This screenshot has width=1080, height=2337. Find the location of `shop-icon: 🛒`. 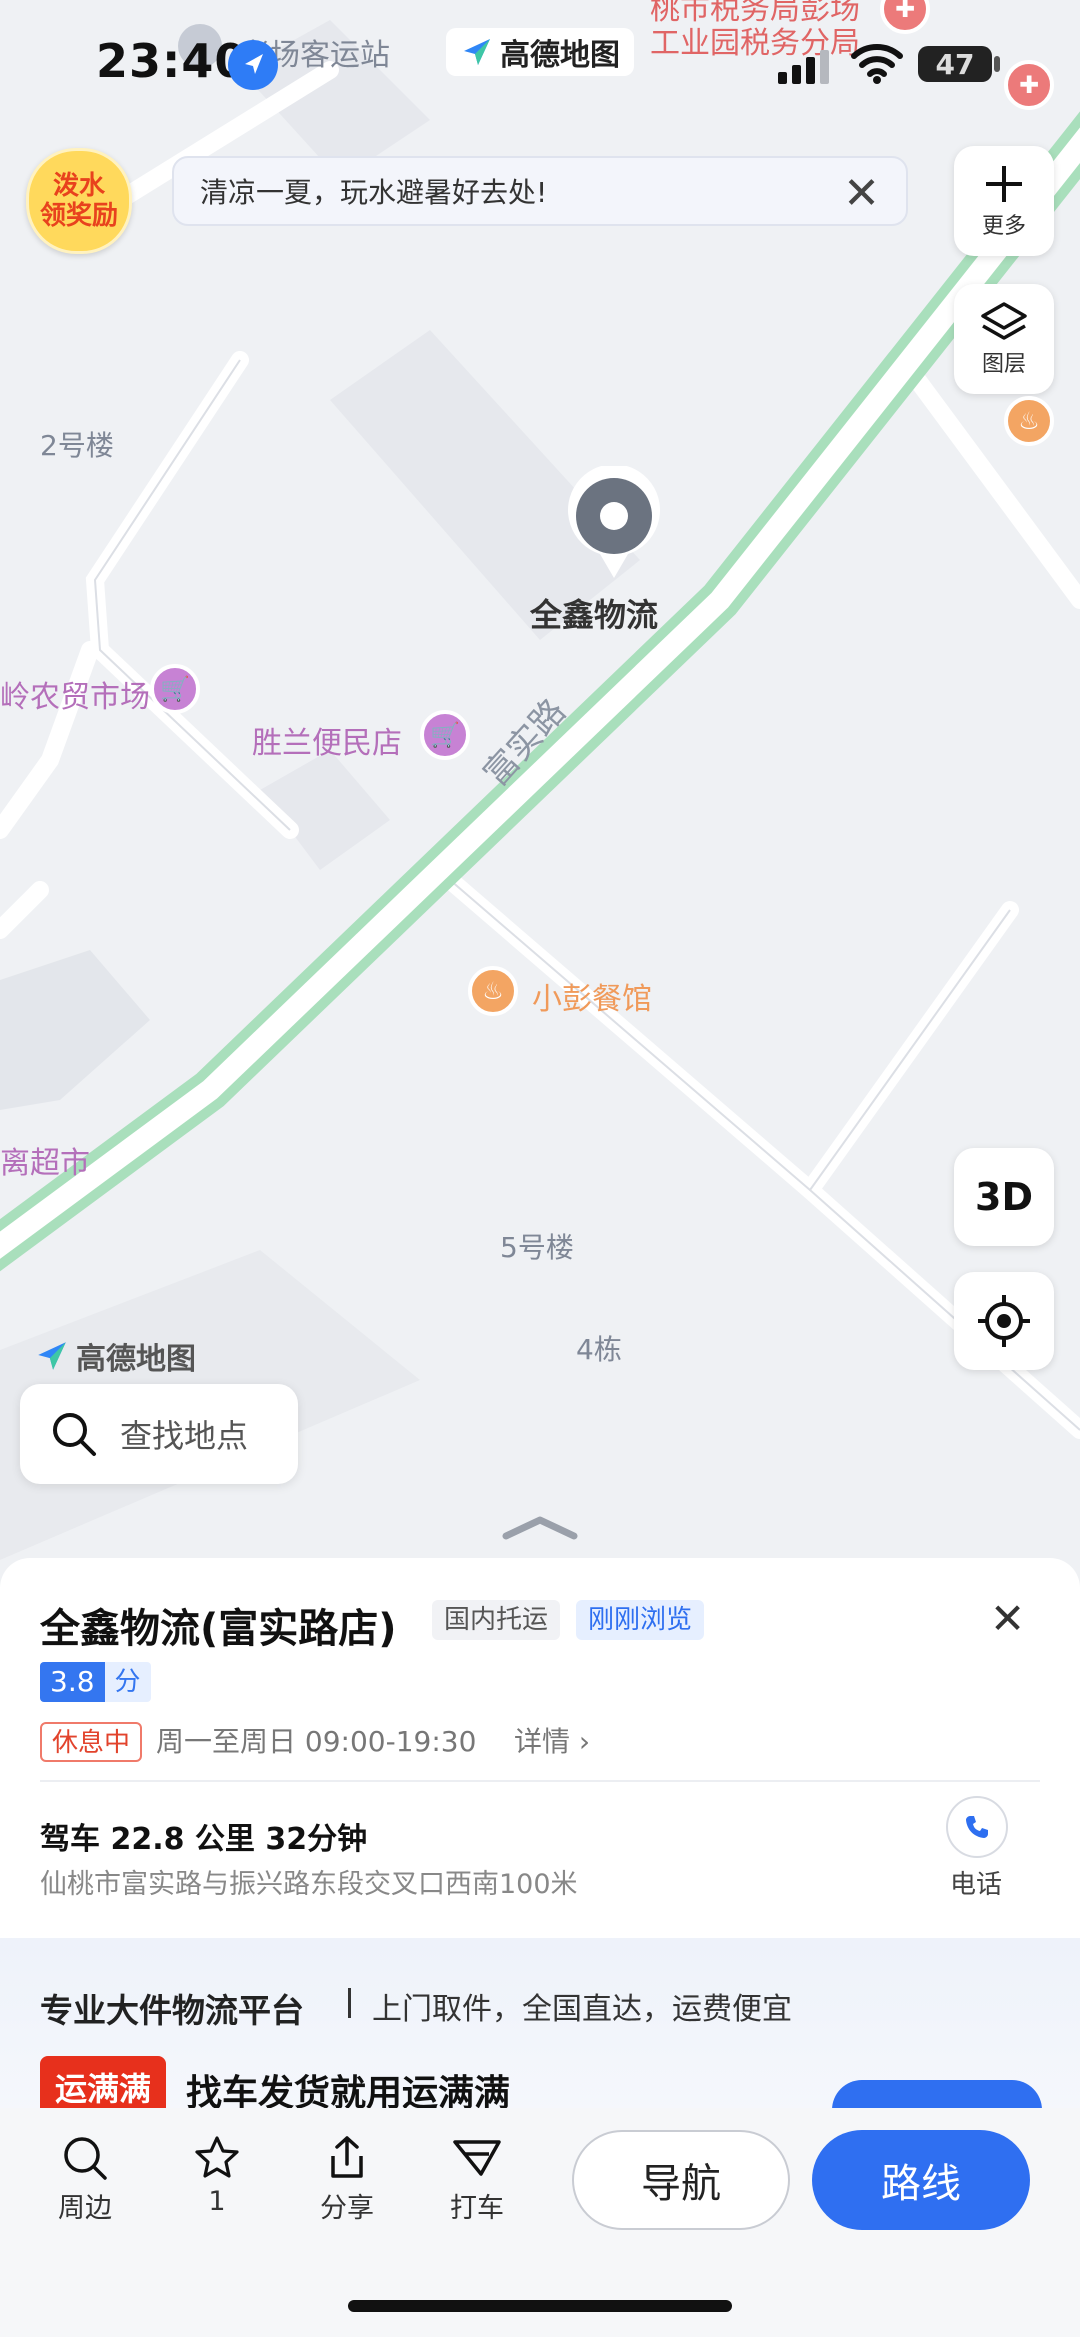

shop-icon: 🛒 is located at coordinates (445, 735).